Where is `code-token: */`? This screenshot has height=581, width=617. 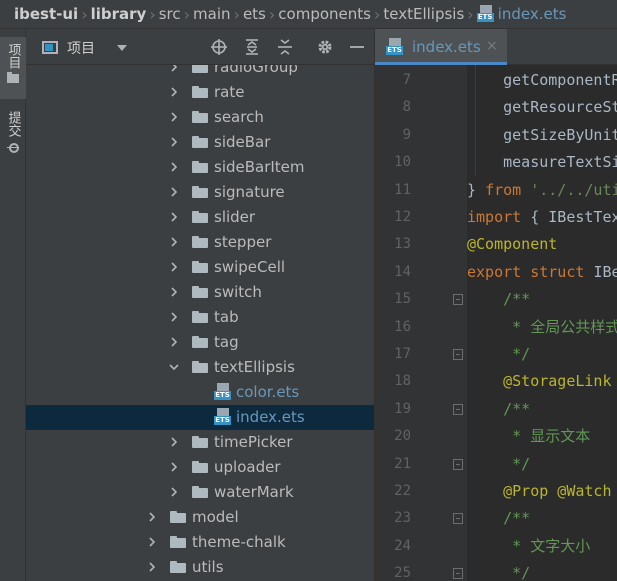 code-token: */ is located at coordinates (499, 354).